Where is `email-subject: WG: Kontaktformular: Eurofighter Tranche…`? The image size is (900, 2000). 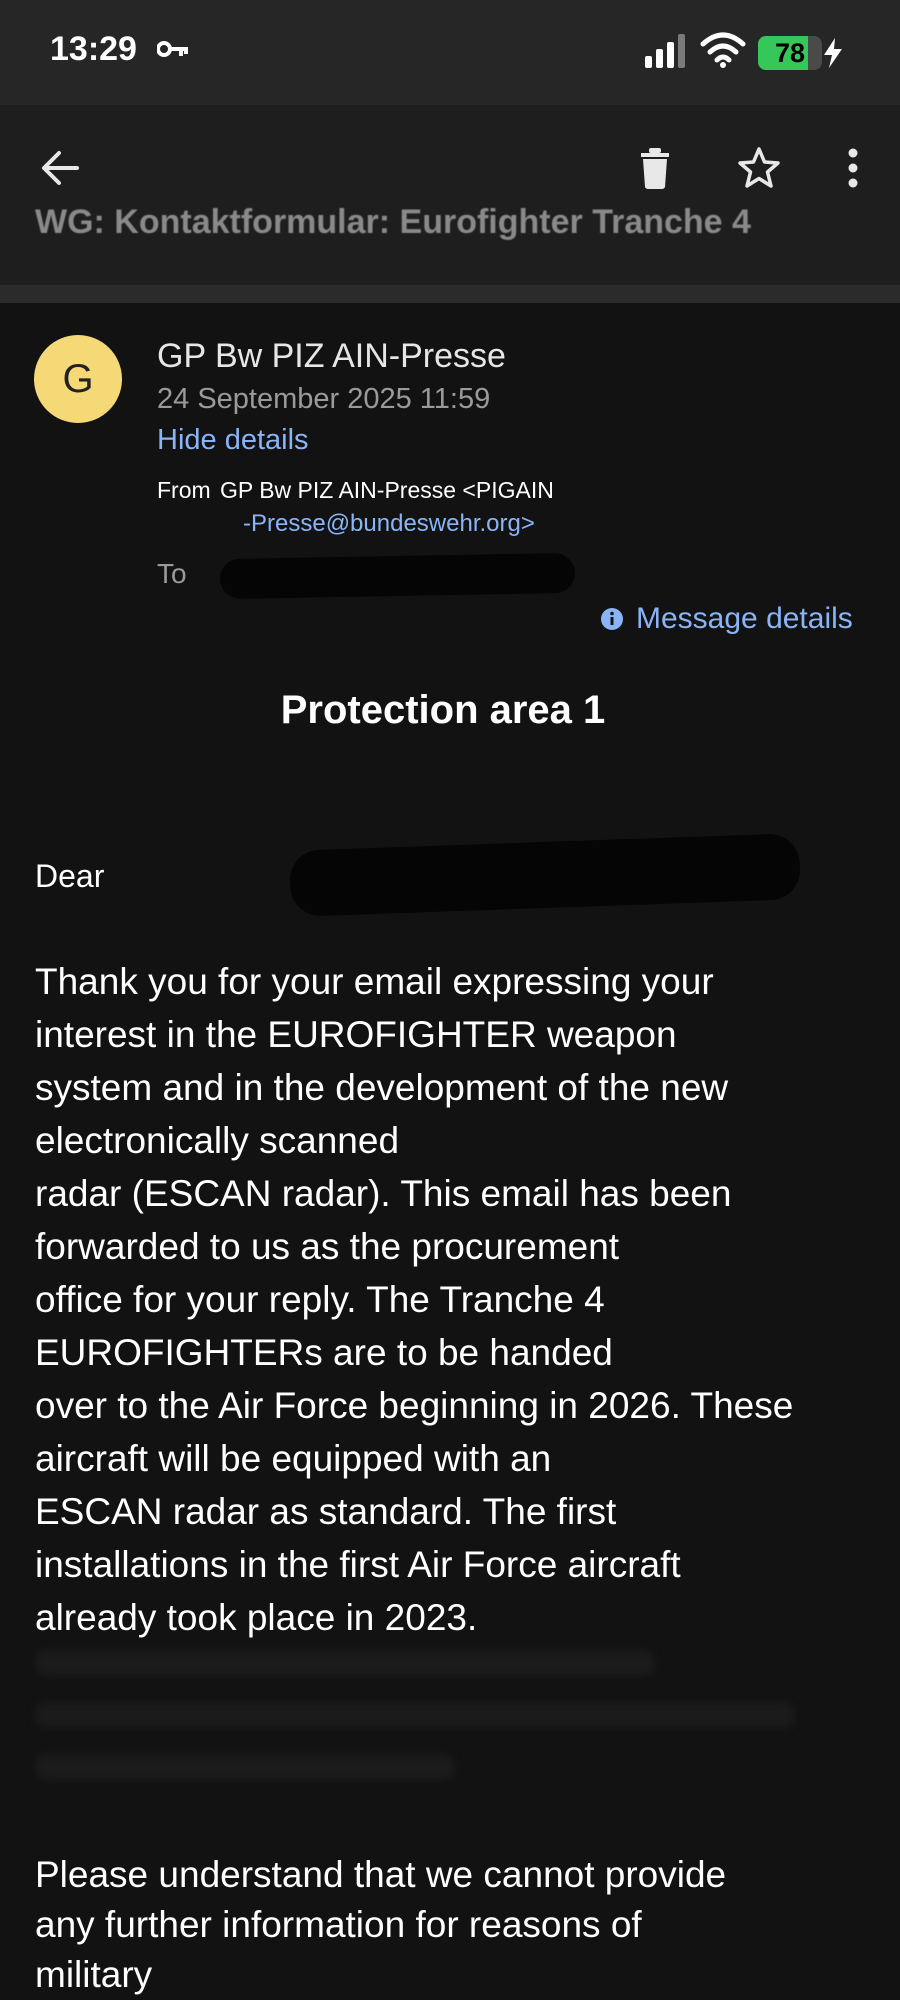
email-subject: WG: Kontaktformular: Eurofighter Tranche… is located at coordinates (393, 223).